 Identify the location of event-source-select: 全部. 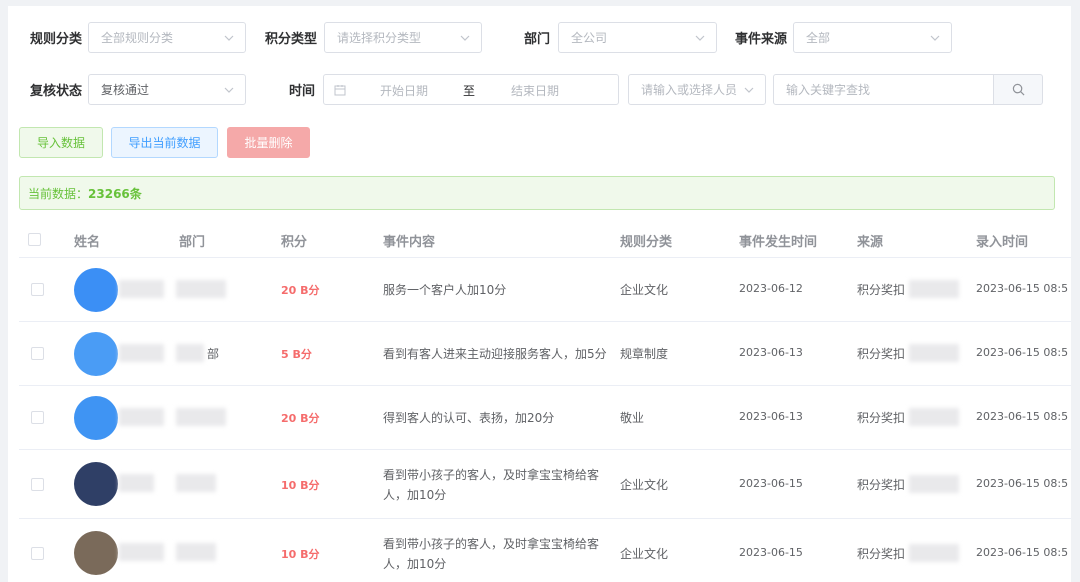
(872, 37).